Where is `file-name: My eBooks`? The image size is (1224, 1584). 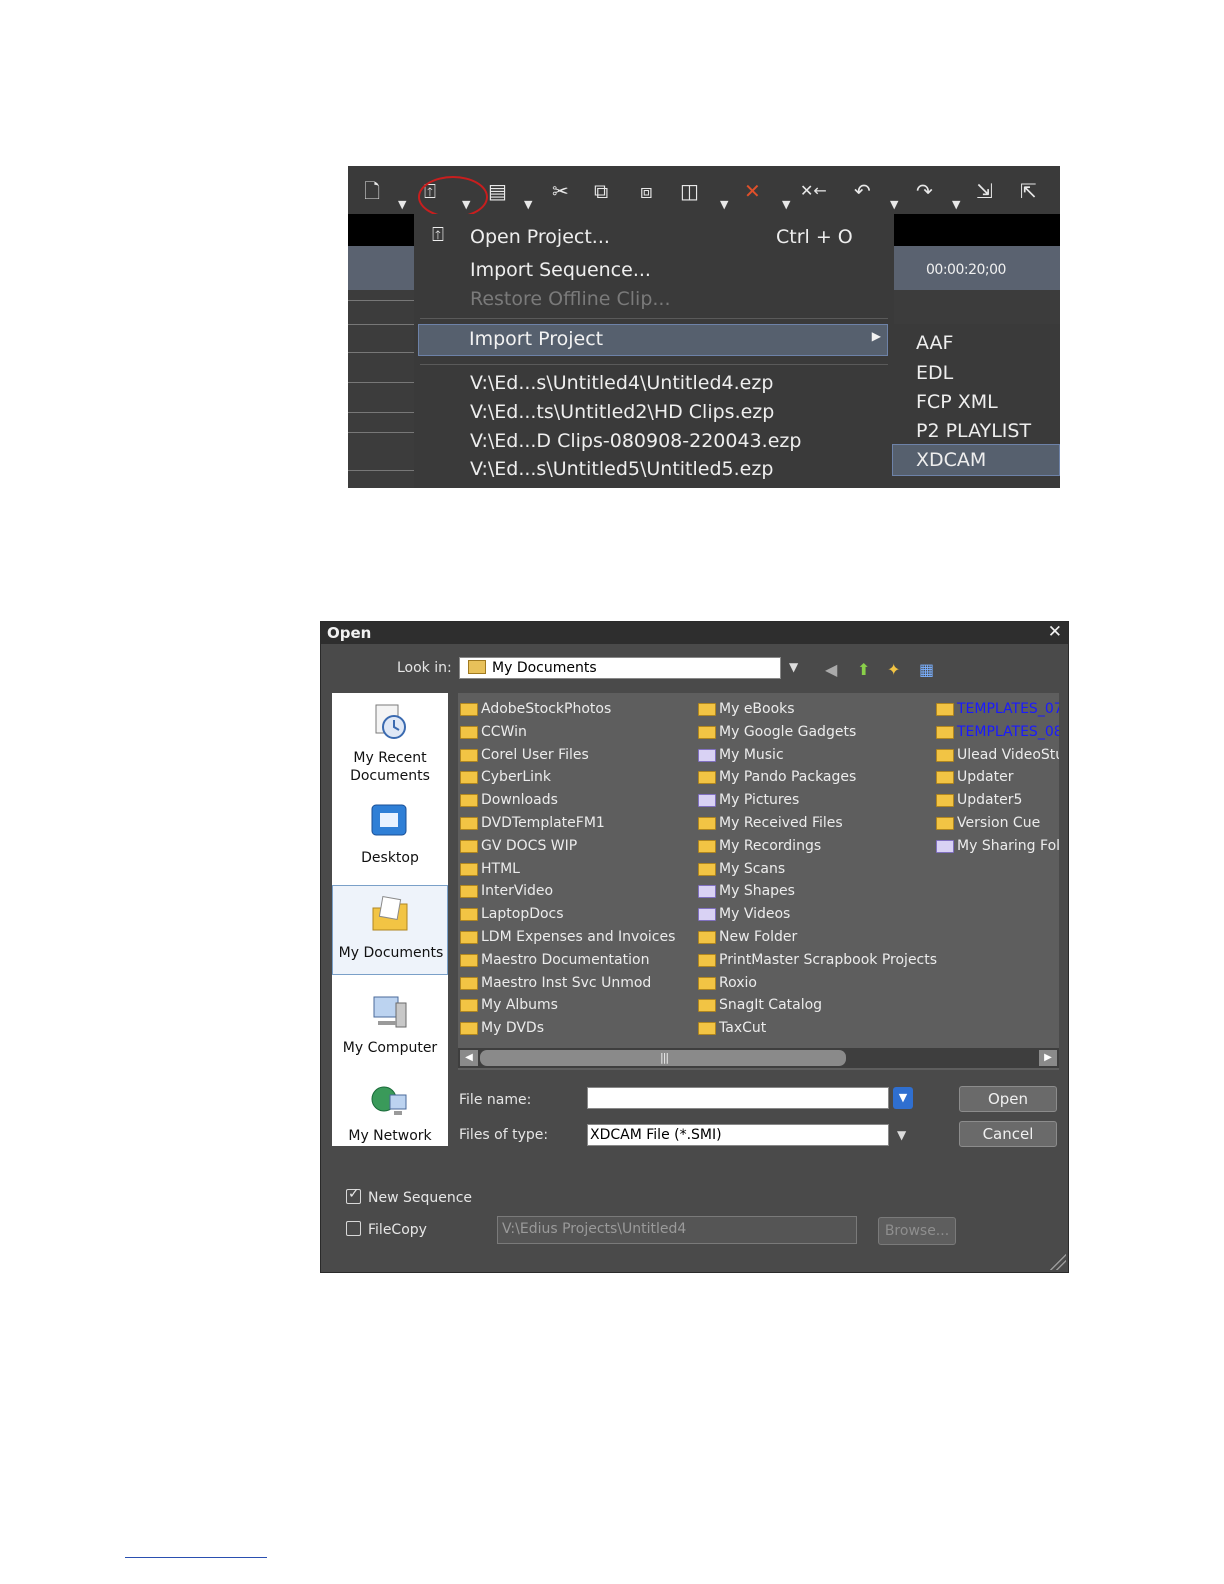
file-name: My eBooks is located at coordinates (757, 709).